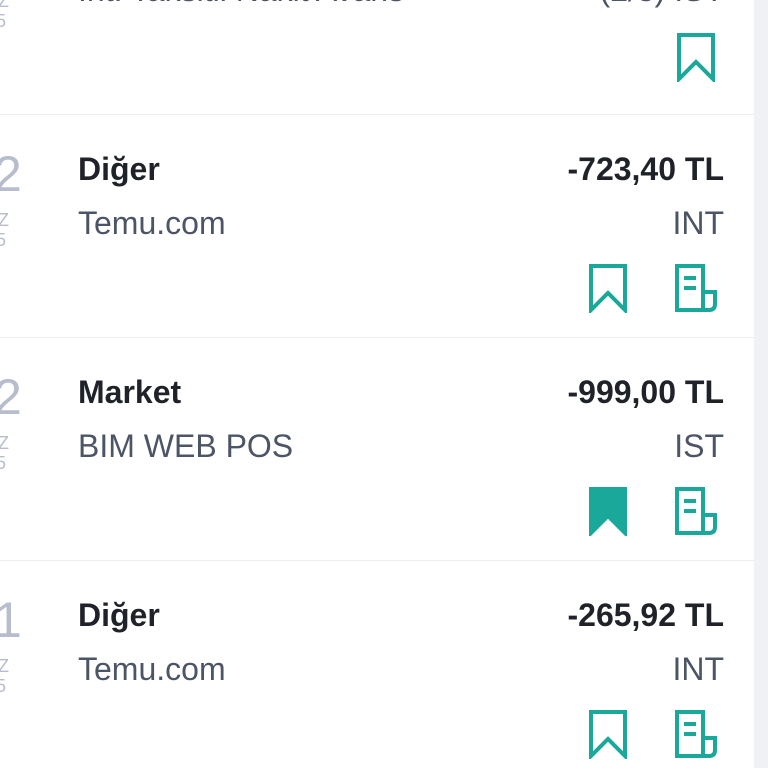 Image resolution: width=768 pixels, height=768 pixels. Describe the element at coordinates (241, 4) in the screenshot. I see `transaction-title: Int. Taksitli Nakit Avans` at that location.